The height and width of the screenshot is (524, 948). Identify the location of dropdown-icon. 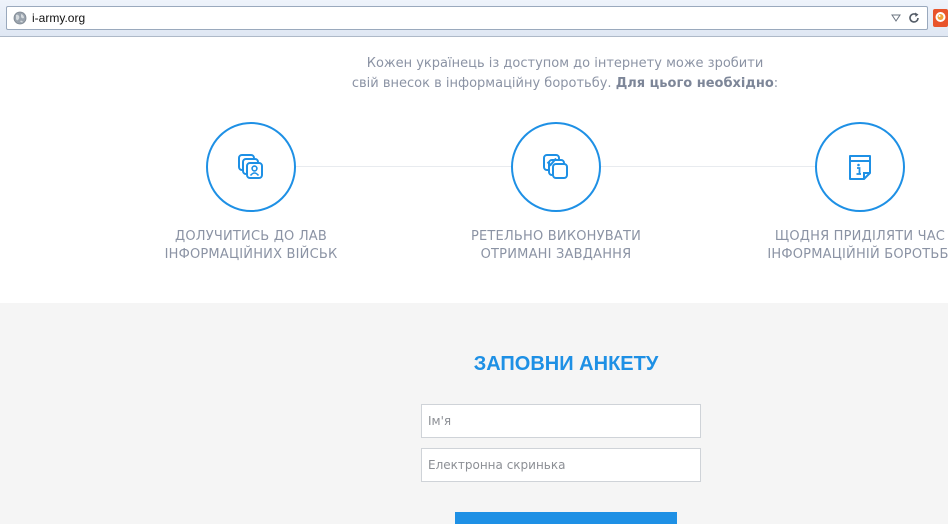
(896, 18).